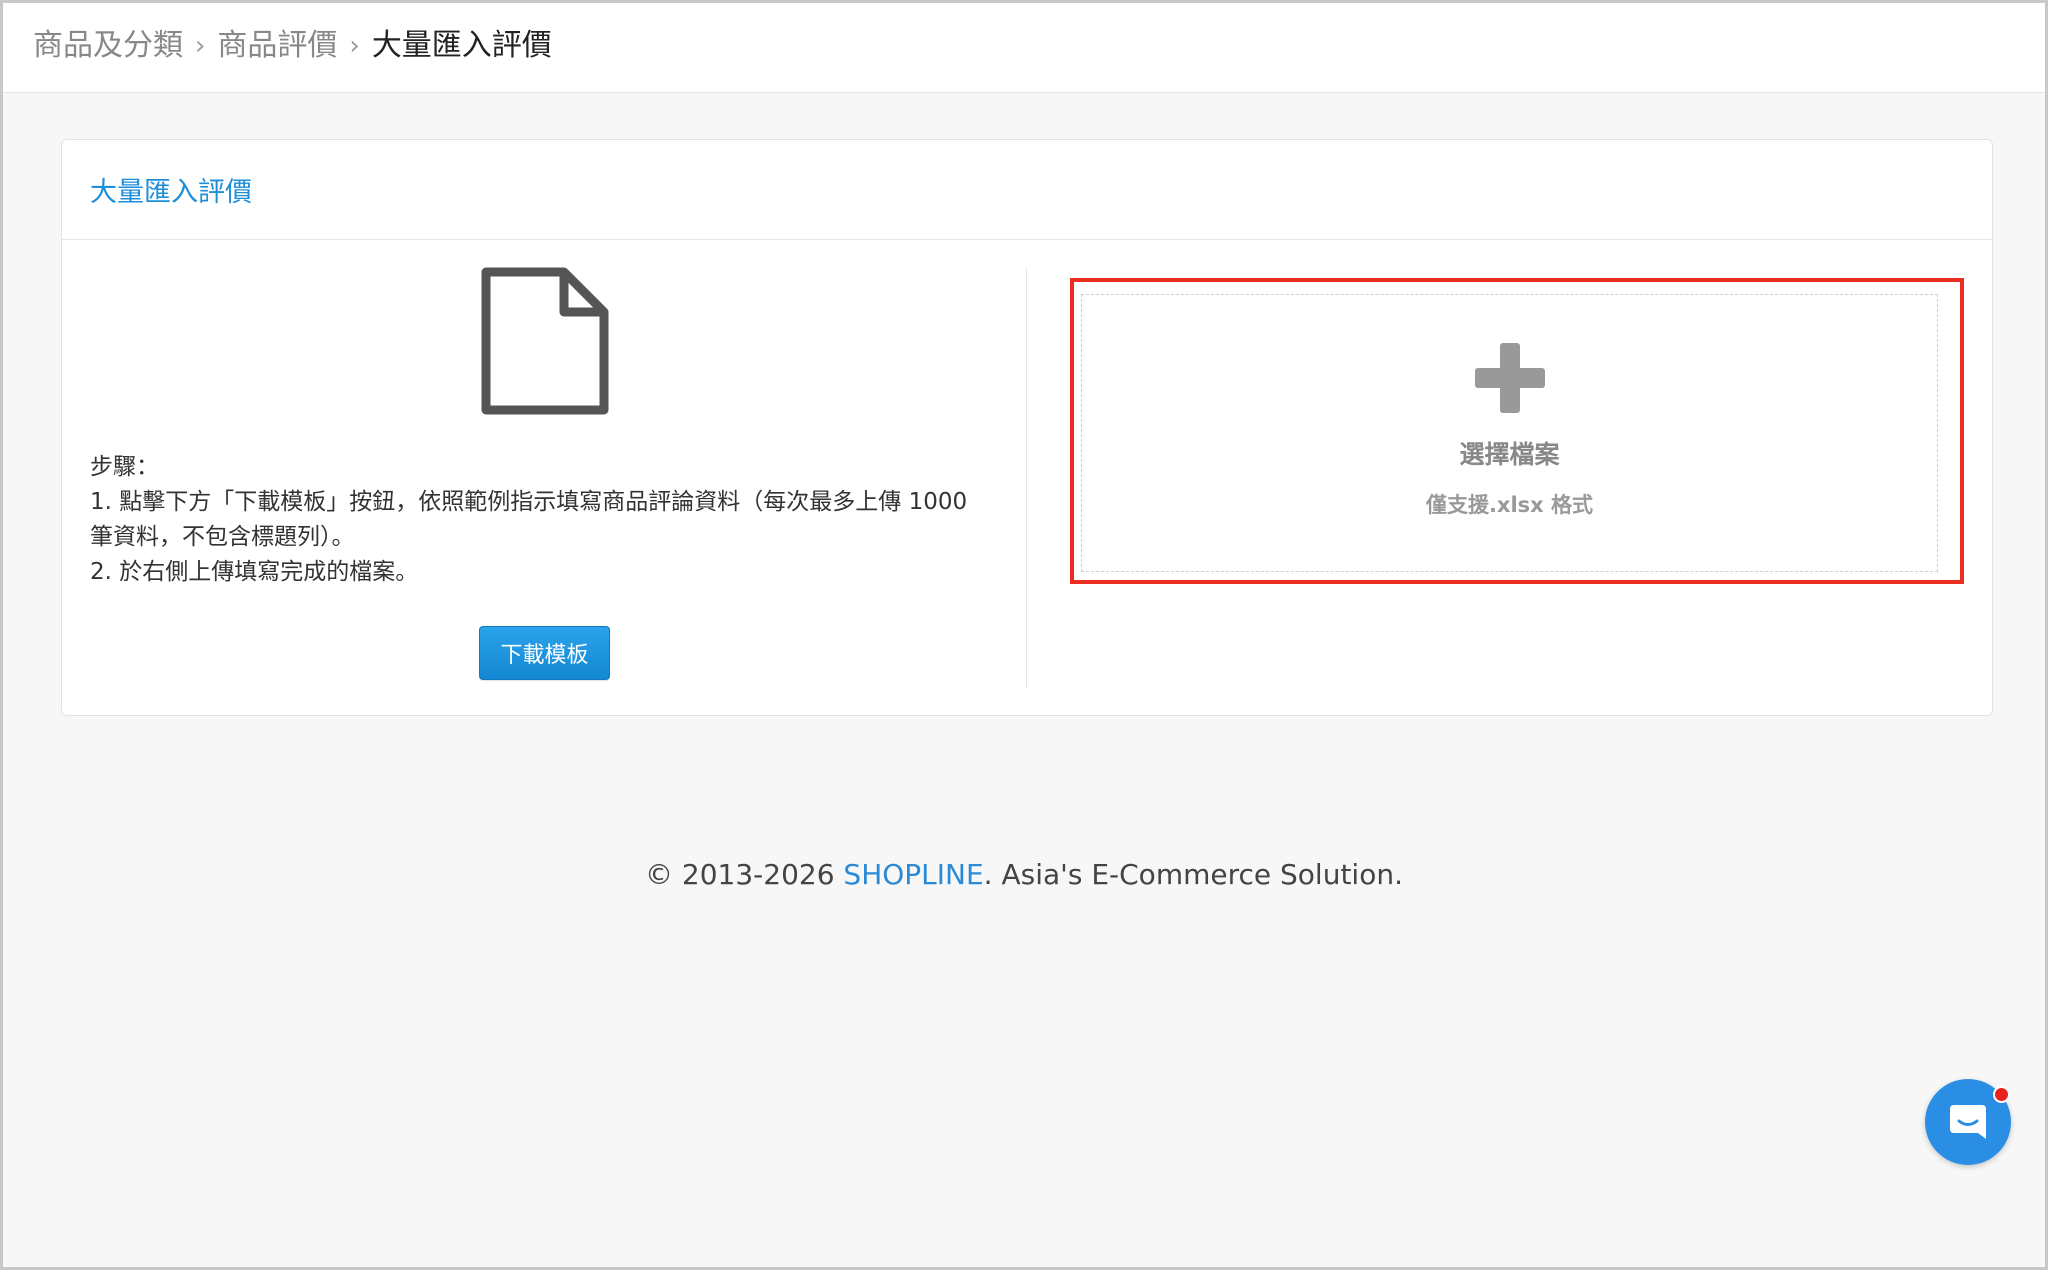  What do you see at coordinates (1026, 478) in the screenshot?
I see `column-divider` at bounding box center [1026, 478].